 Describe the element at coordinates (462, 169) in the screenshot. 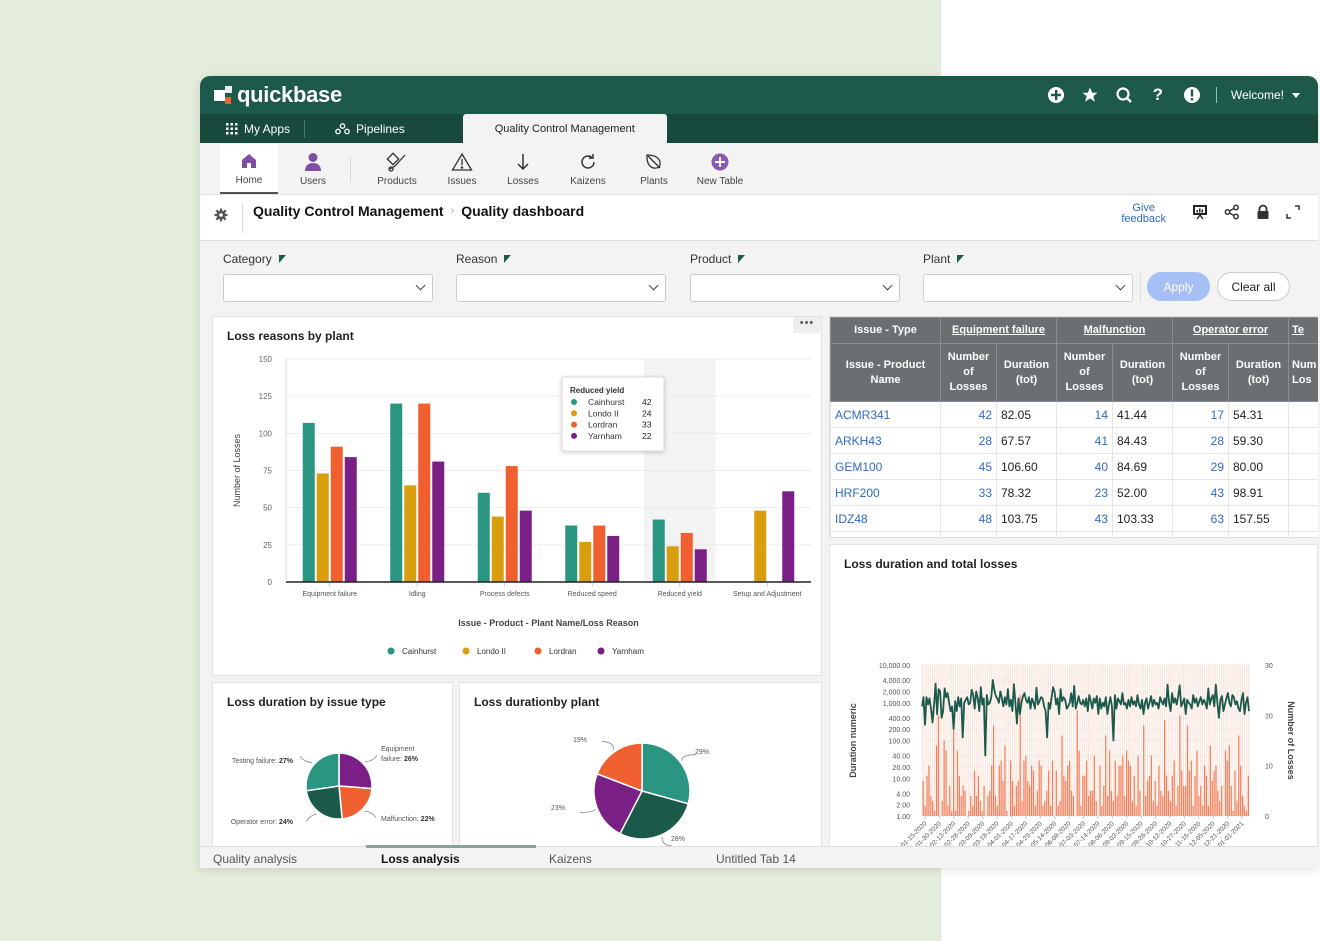

I see `table-issues: Issues` at that location.